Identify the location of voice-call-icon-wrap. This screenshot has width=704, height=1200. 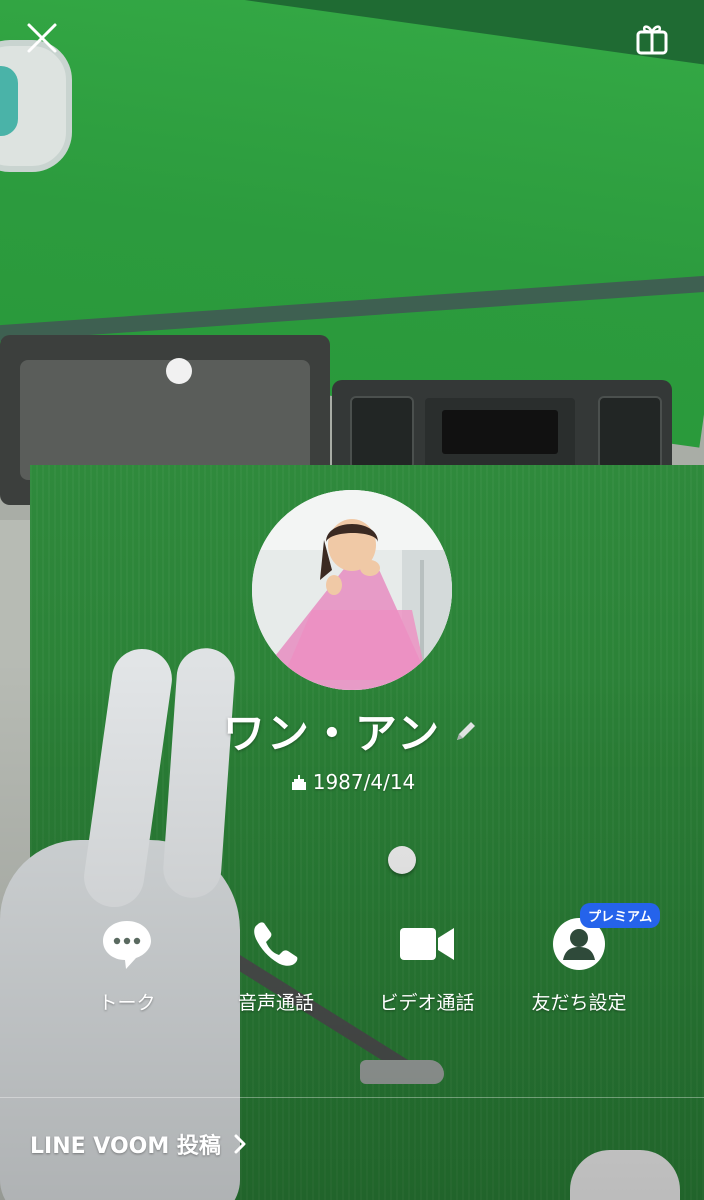
(276, 944).